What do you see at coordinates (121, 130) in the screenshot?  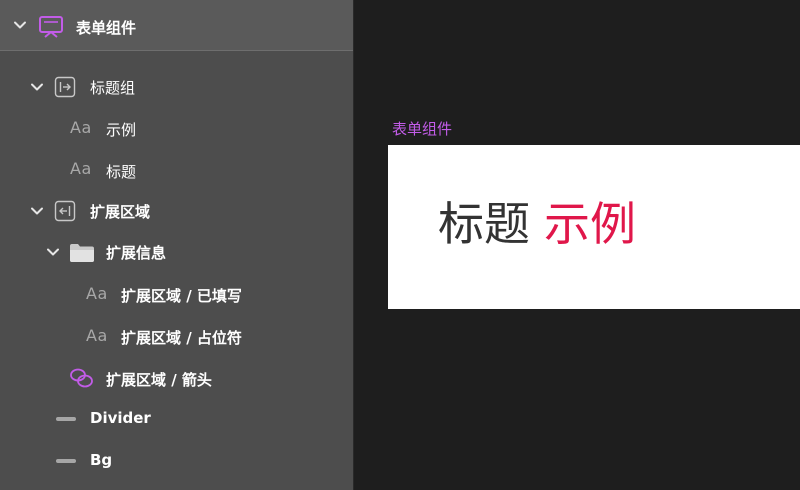 I see `layer-label: 示例` at bounding box center [121, 130].